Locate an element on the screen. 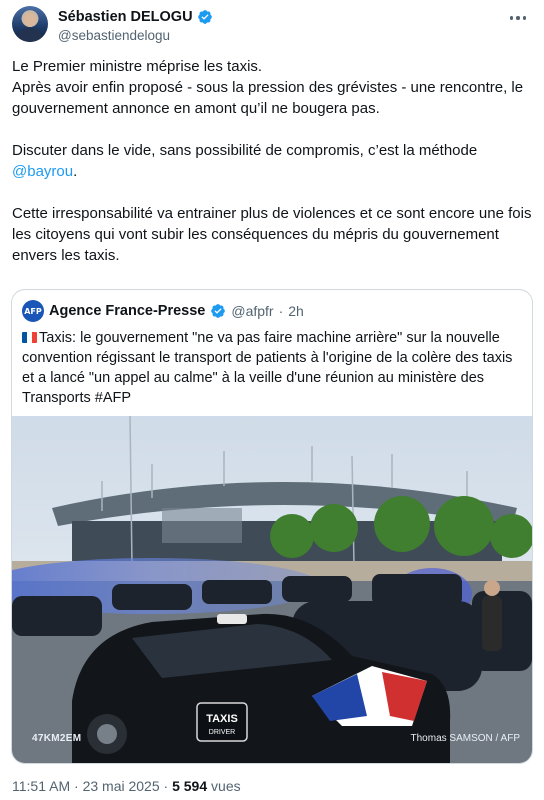  tweet-date: 23 mai 2025 is located at coordinates (121, 786).